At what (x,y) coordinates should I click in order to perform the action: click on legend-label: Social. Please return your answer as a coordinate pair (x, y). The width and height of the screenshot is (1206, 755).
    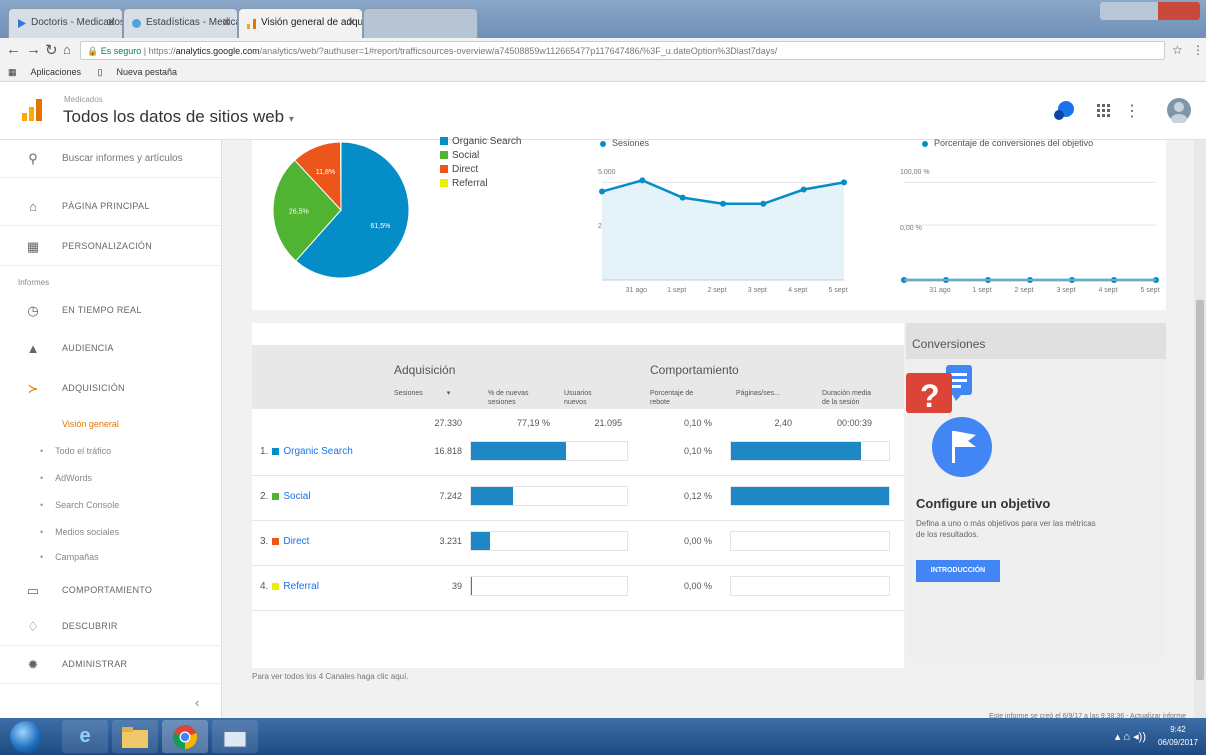
    Looking at the image, I should click on (466, 155).